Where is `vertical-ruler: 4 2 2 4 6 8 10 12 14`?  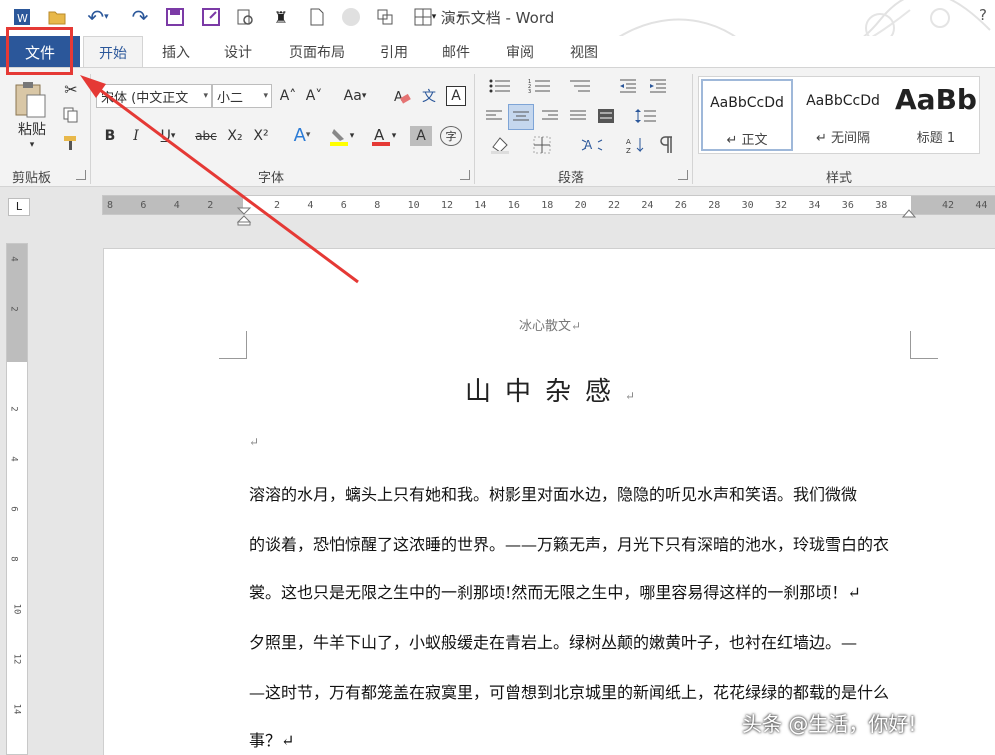 vertical-ruler: 4 2 2 4 6 8 10 12 14 is located at coordinates (17, 499).